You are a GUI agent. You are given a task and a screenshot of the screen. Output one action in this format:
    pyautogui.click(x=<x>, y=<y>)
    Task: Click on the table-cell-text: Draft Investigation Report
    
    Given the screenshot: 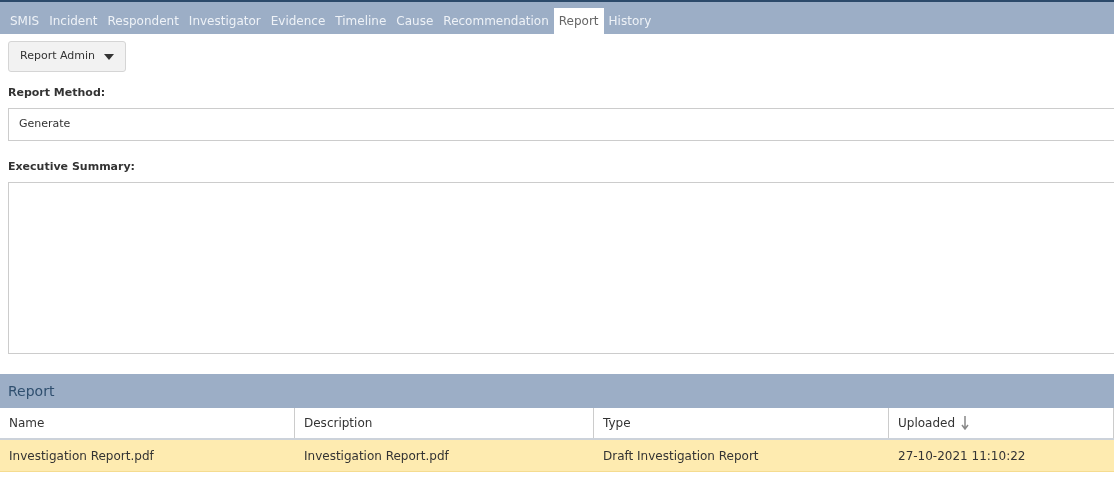 What is the action you would take?
    pyautogui.click(x=681, y=456)
    